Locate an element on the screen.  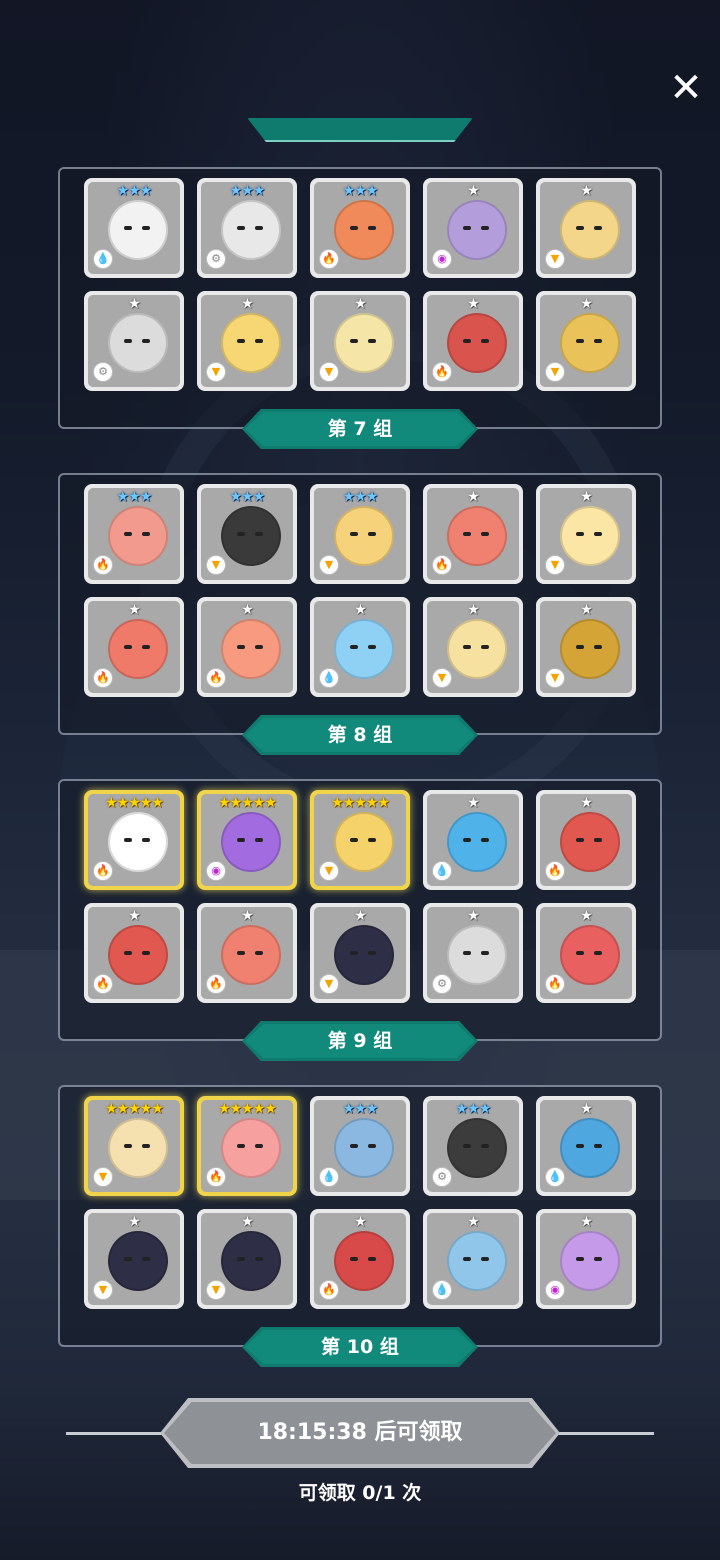
timer-divider-left is located at coordinates (114, 1433).